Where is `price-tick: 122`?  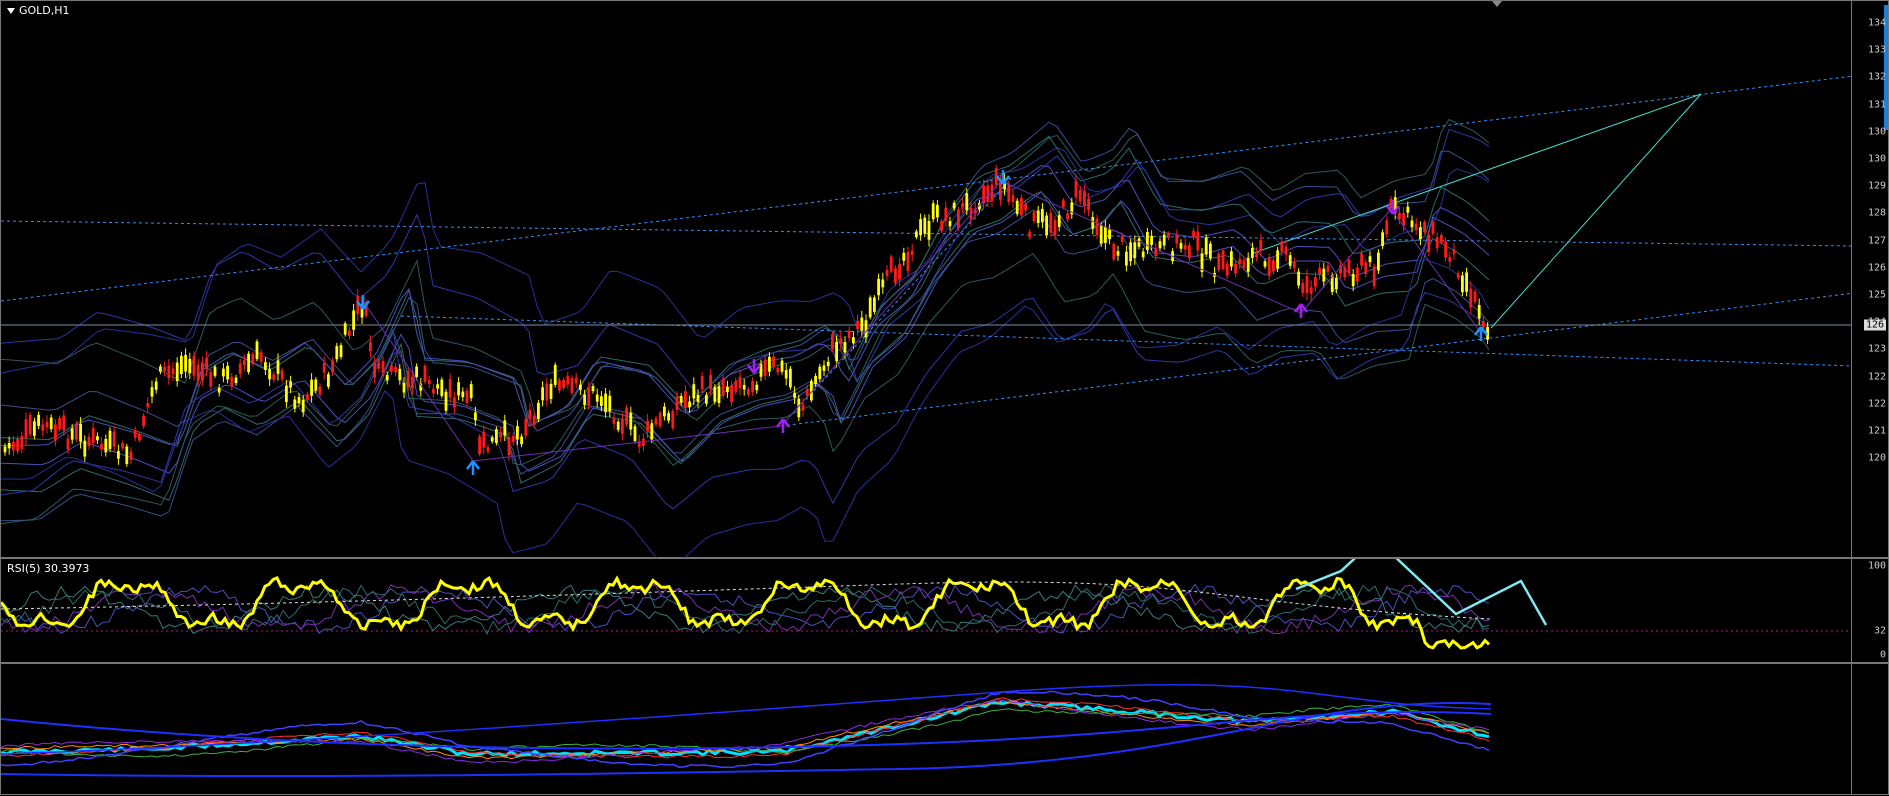
price-tick: 122 is located at coordinates (1876, 377).